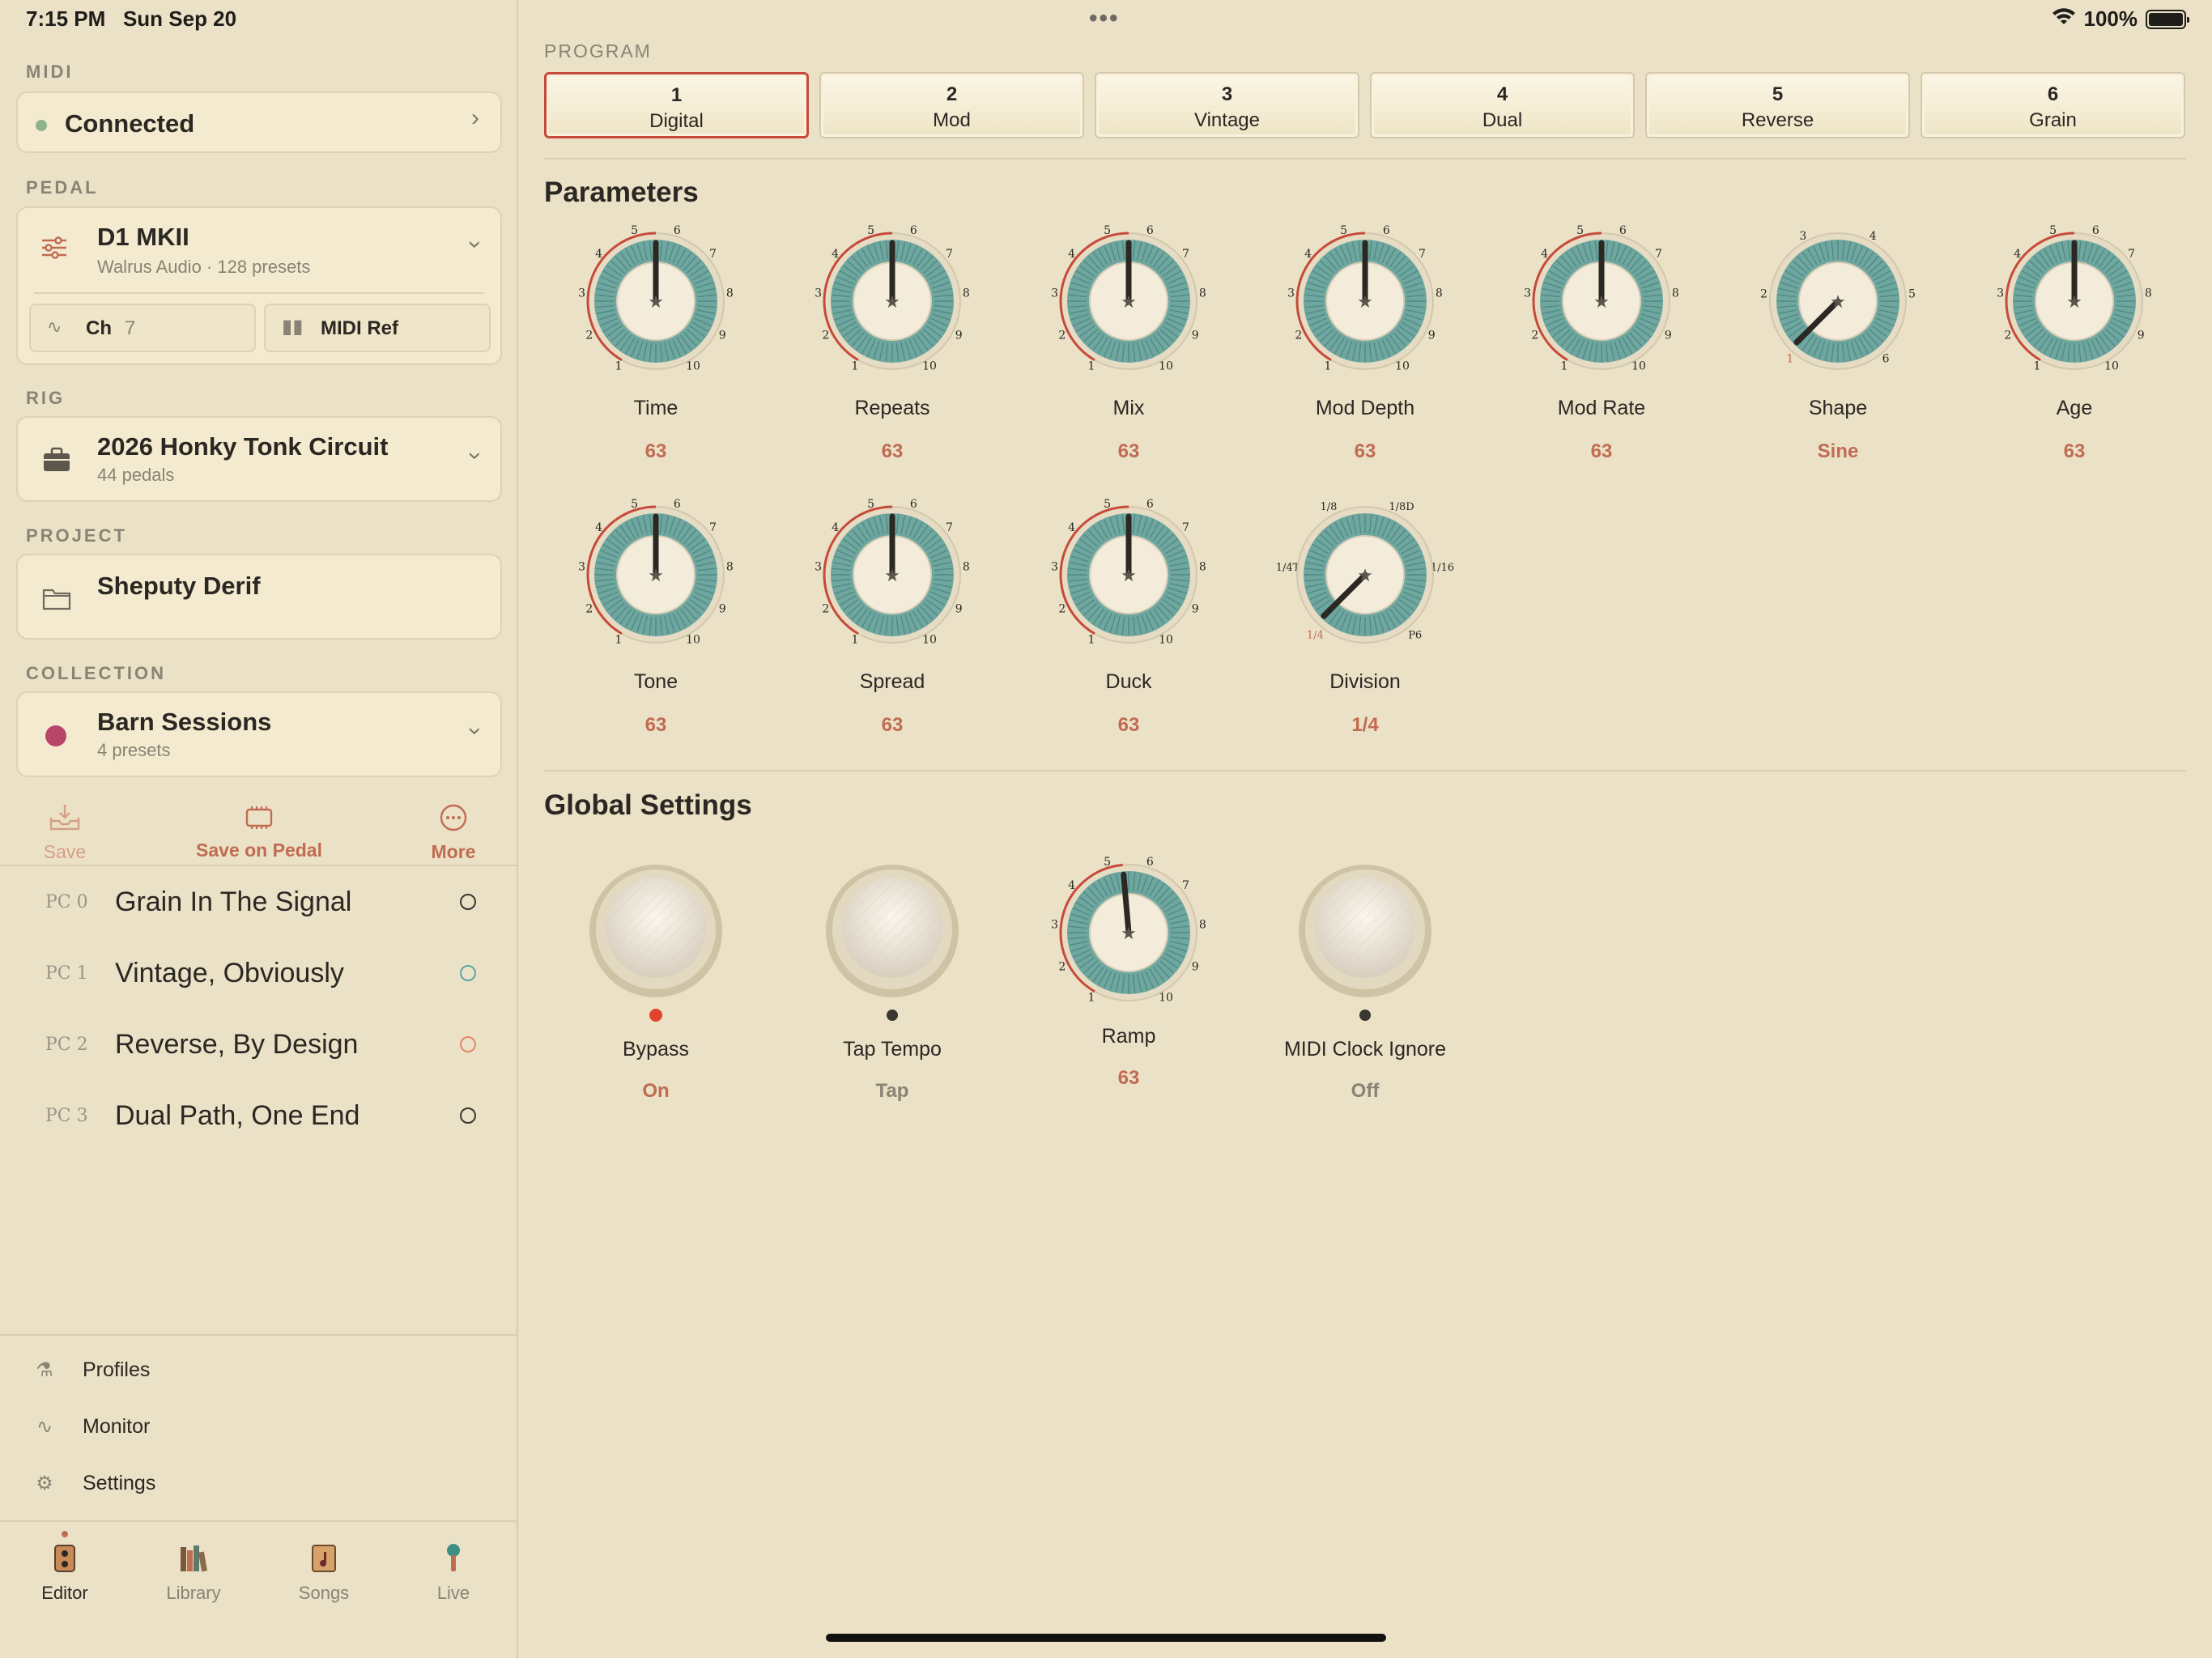 The width and height of the screenshot is (2212, 1658). I want to click on tap-tempo-label: Tap Tempo, so click(893, 1049).